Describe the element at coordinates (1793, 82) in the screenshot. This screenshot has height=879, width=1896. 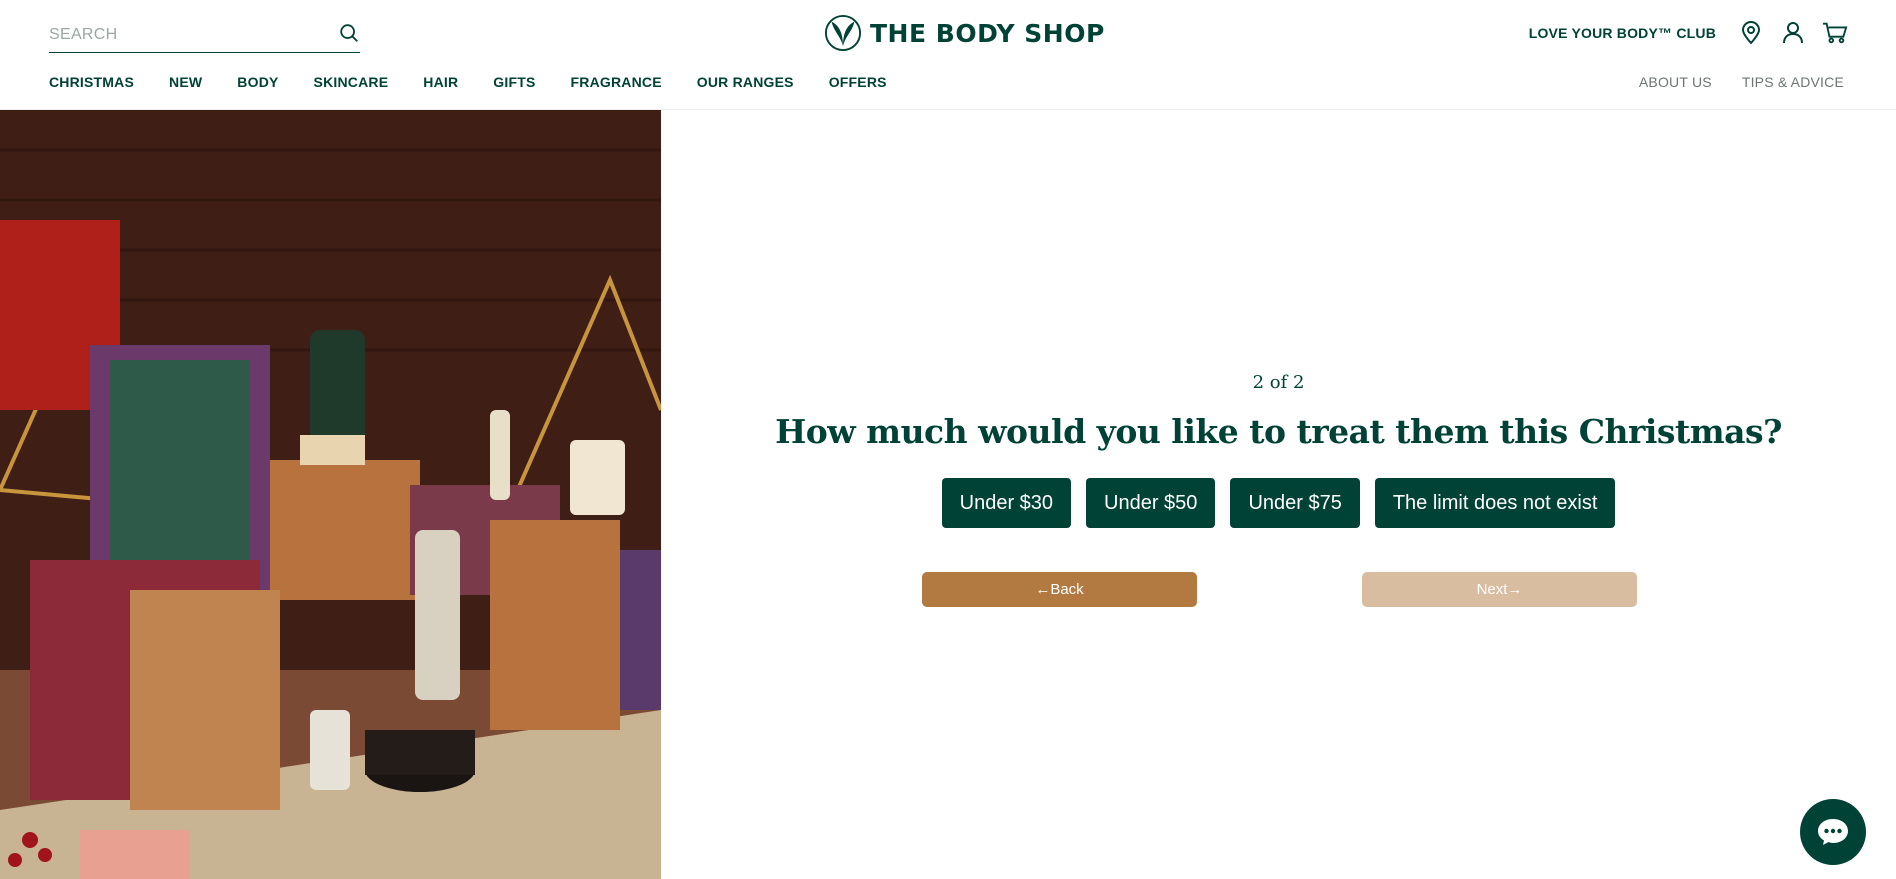
I see `nav-item-tips-advice: TIPS & ADVICE` at that location.